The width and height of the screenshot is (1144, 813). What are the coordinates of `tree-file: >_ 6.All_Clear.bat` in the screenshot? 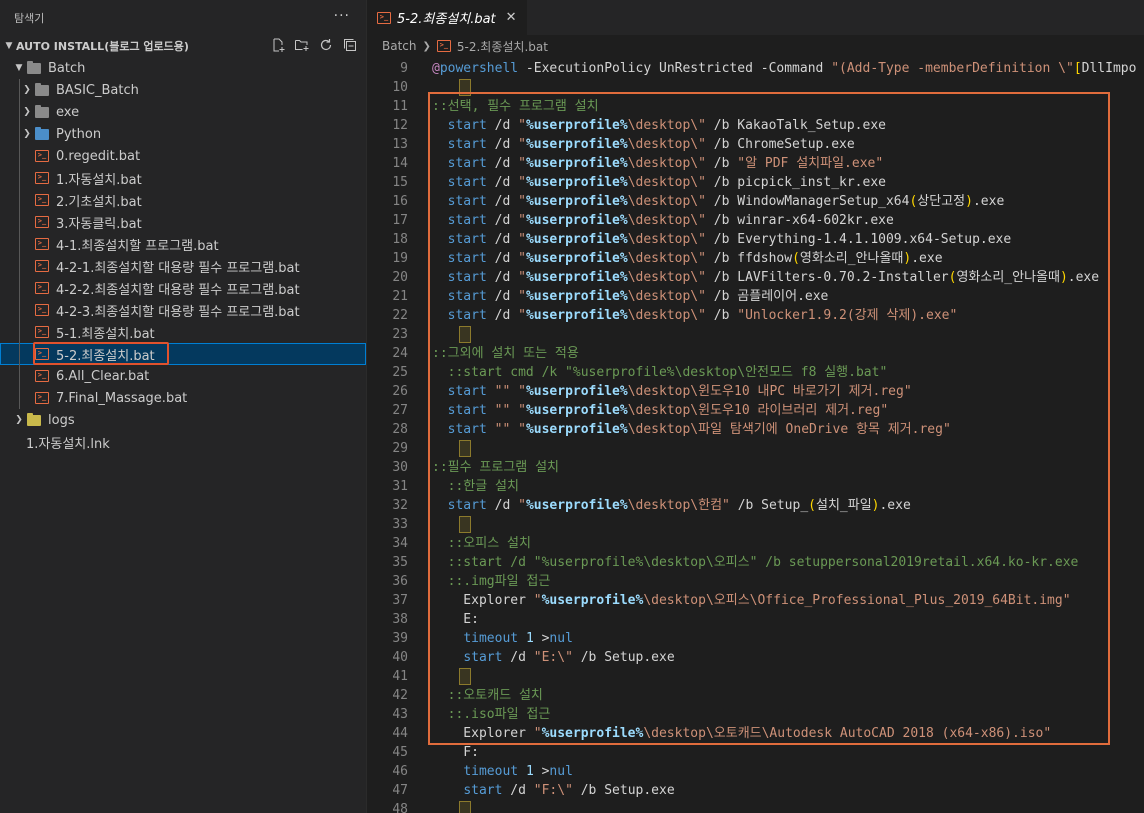 It's located at (183, 376).